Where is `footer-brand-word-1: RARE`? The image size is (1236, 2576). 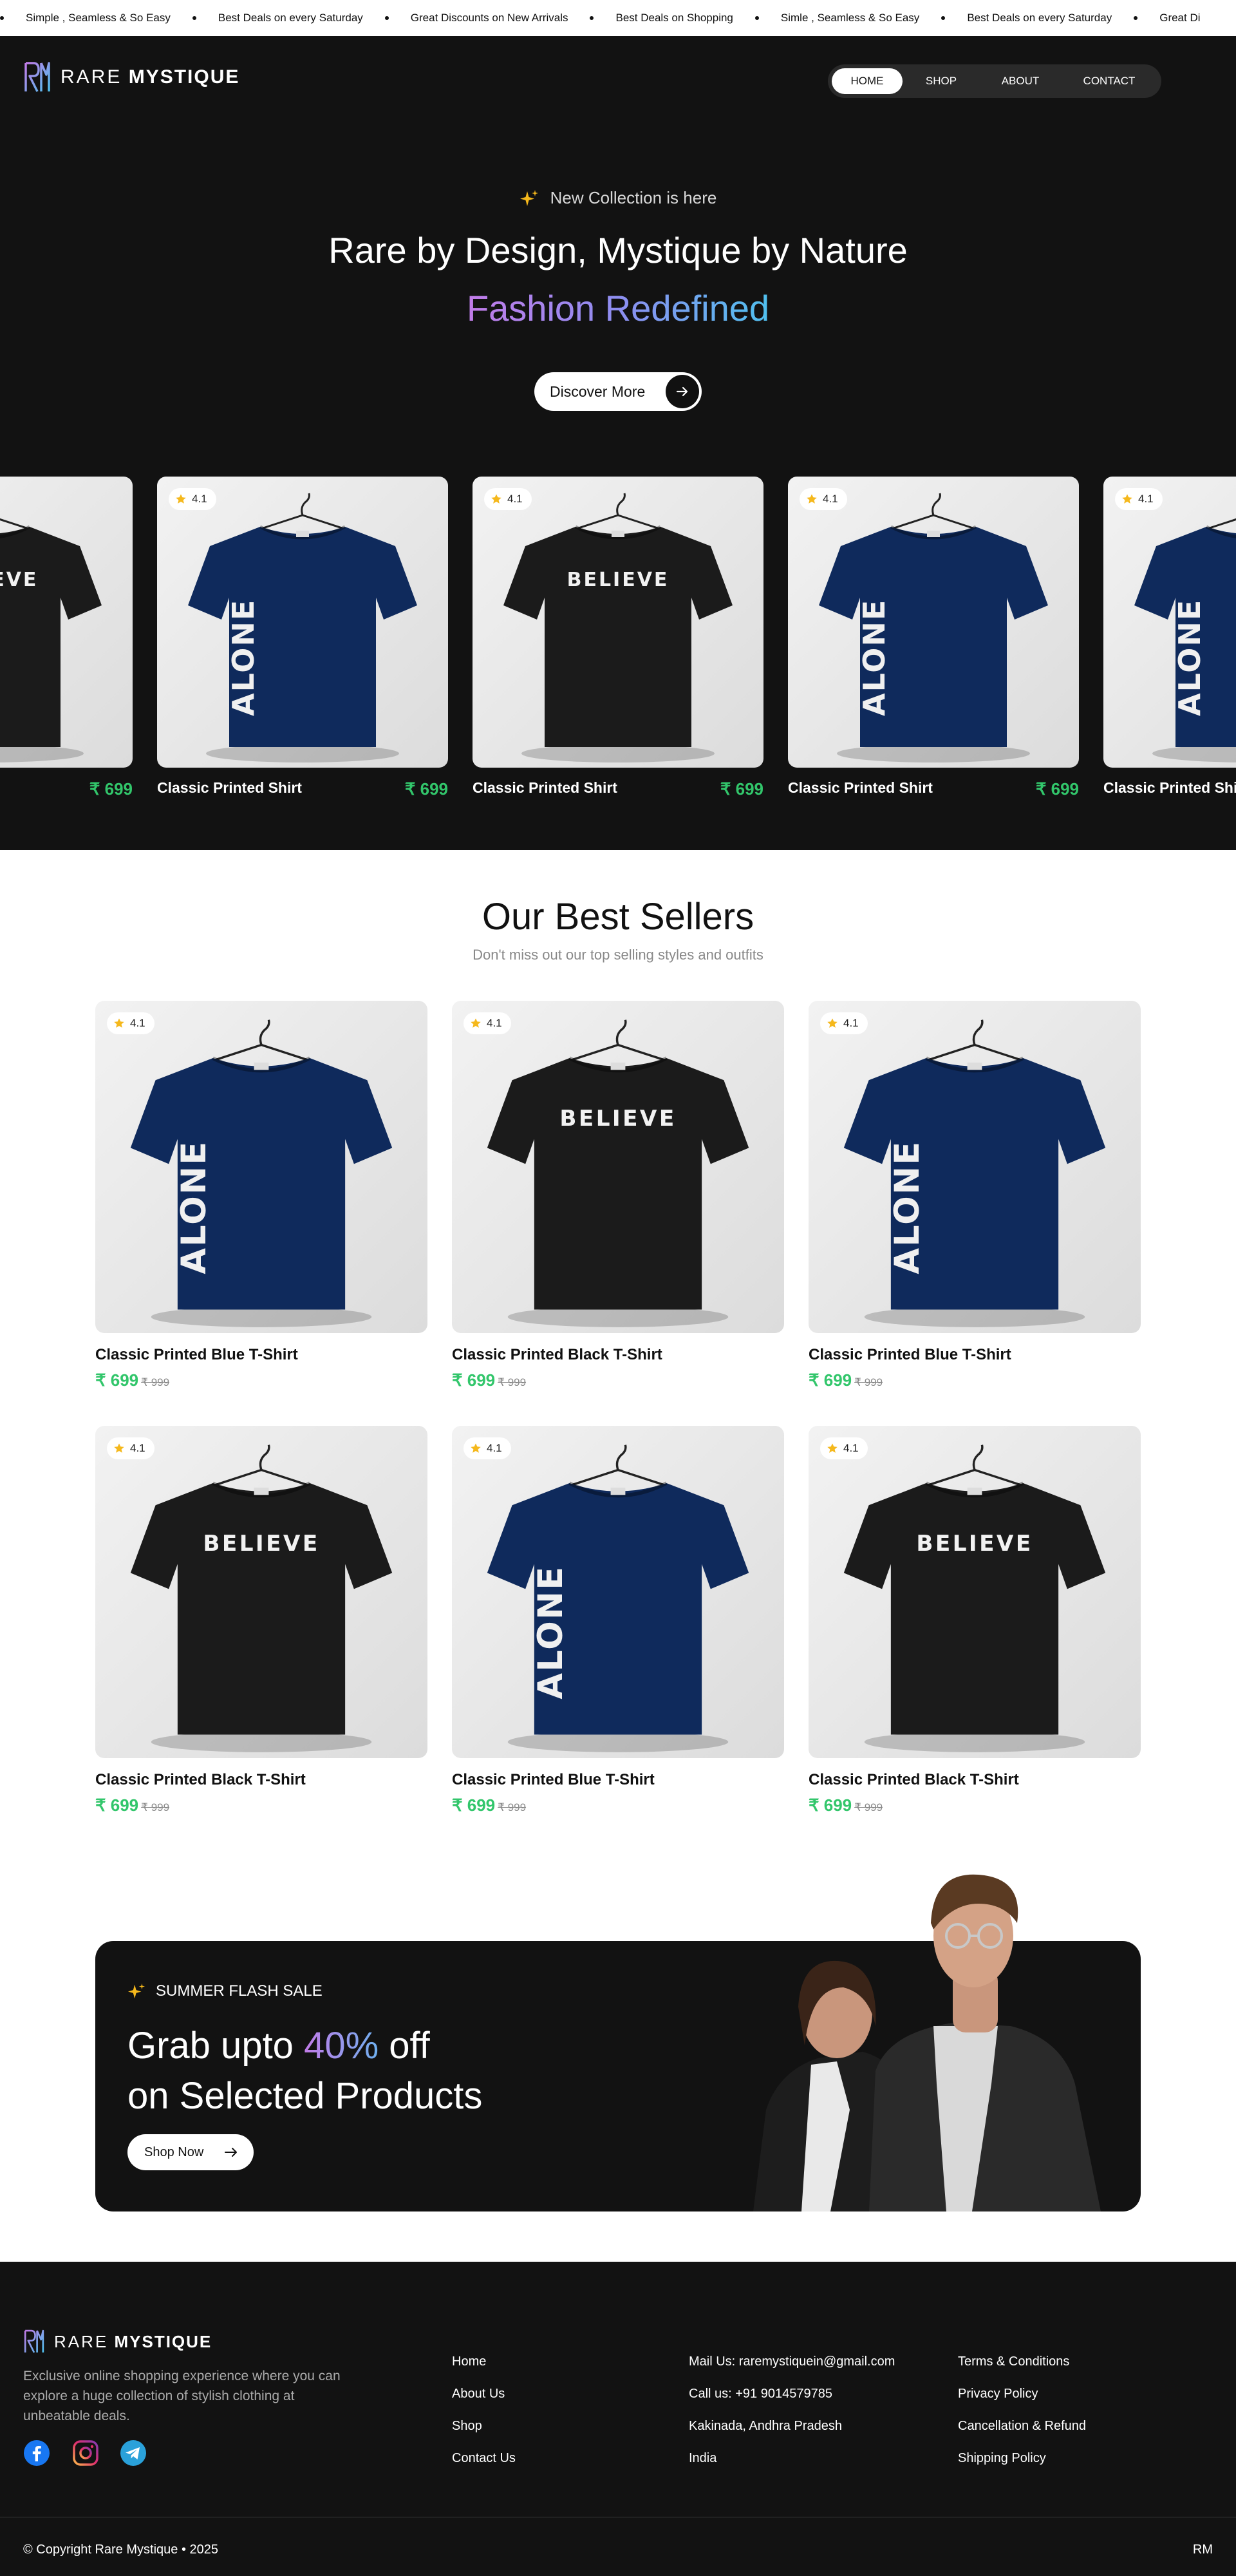
footer-brand-word-1: RARE is located at coordinates (81, 2341).